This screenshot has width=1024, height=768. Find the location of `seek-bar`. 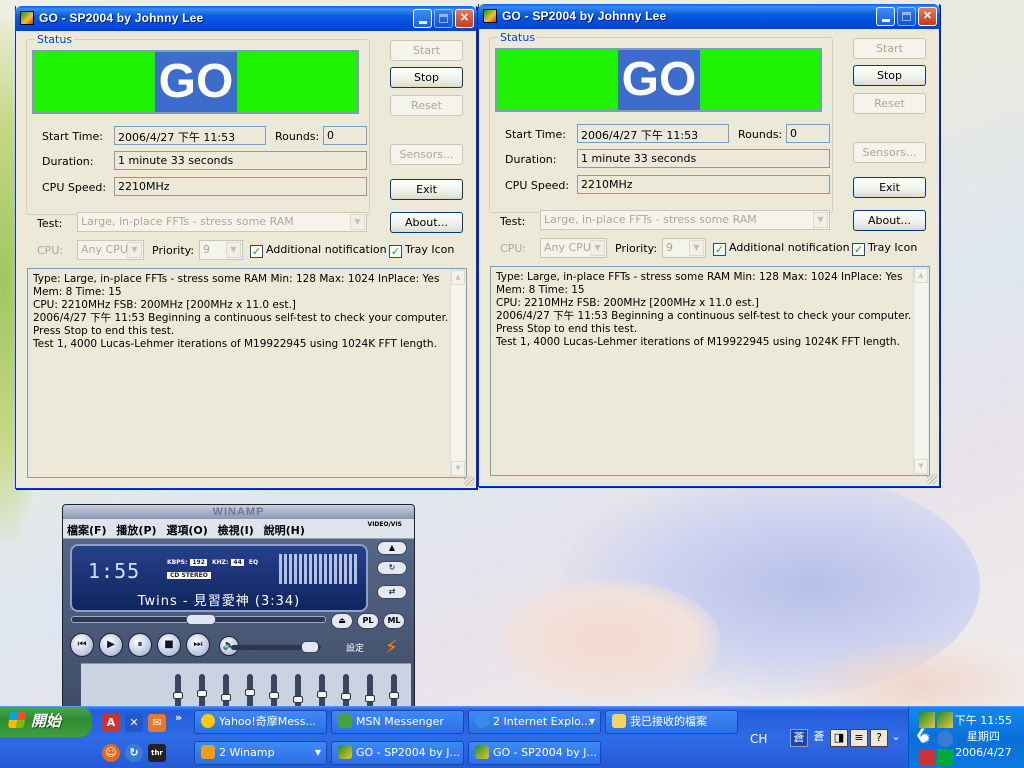

seek-bar is located at coordinates (198, 619).